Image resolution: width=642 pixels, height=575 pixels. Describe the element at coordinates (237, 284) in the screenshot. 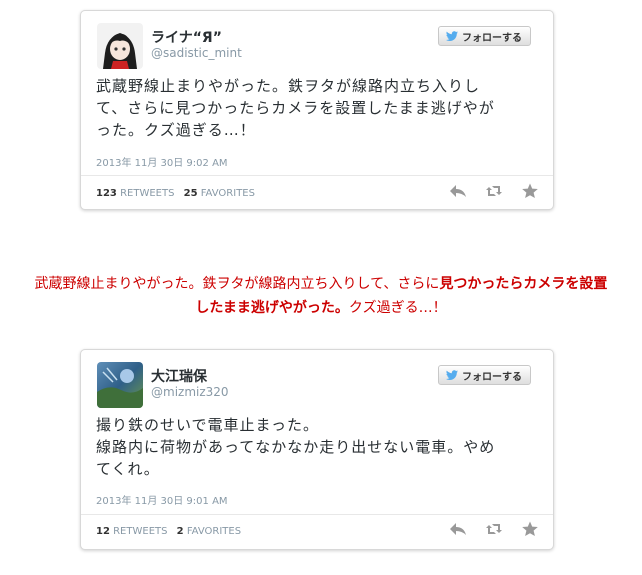

I see `quote-fragment: 武蔵野線止まりやがった。鉄ヲタが線路内立ち入りして、さらに` at that location.